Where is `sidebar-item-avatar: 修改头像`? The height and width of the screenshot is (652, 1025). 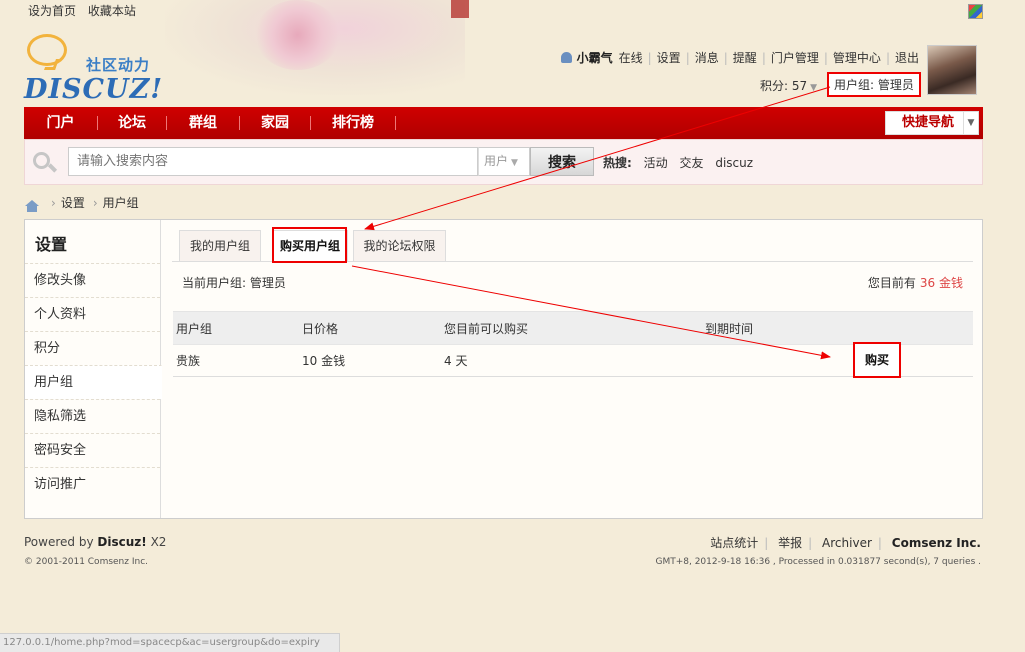 sidebar-item-avatar: 修改头像 is located at coordinates (92, 280).